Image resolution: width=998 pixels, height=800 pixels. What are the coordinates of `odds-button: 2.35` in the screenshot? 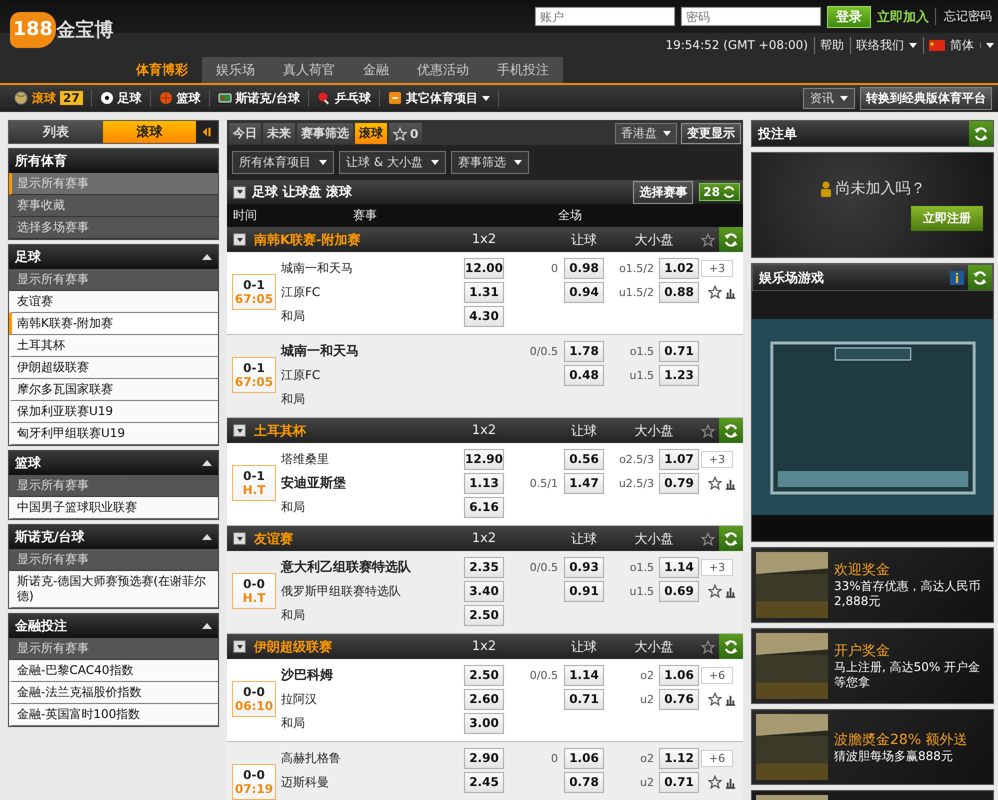 It's located at (484, 567).